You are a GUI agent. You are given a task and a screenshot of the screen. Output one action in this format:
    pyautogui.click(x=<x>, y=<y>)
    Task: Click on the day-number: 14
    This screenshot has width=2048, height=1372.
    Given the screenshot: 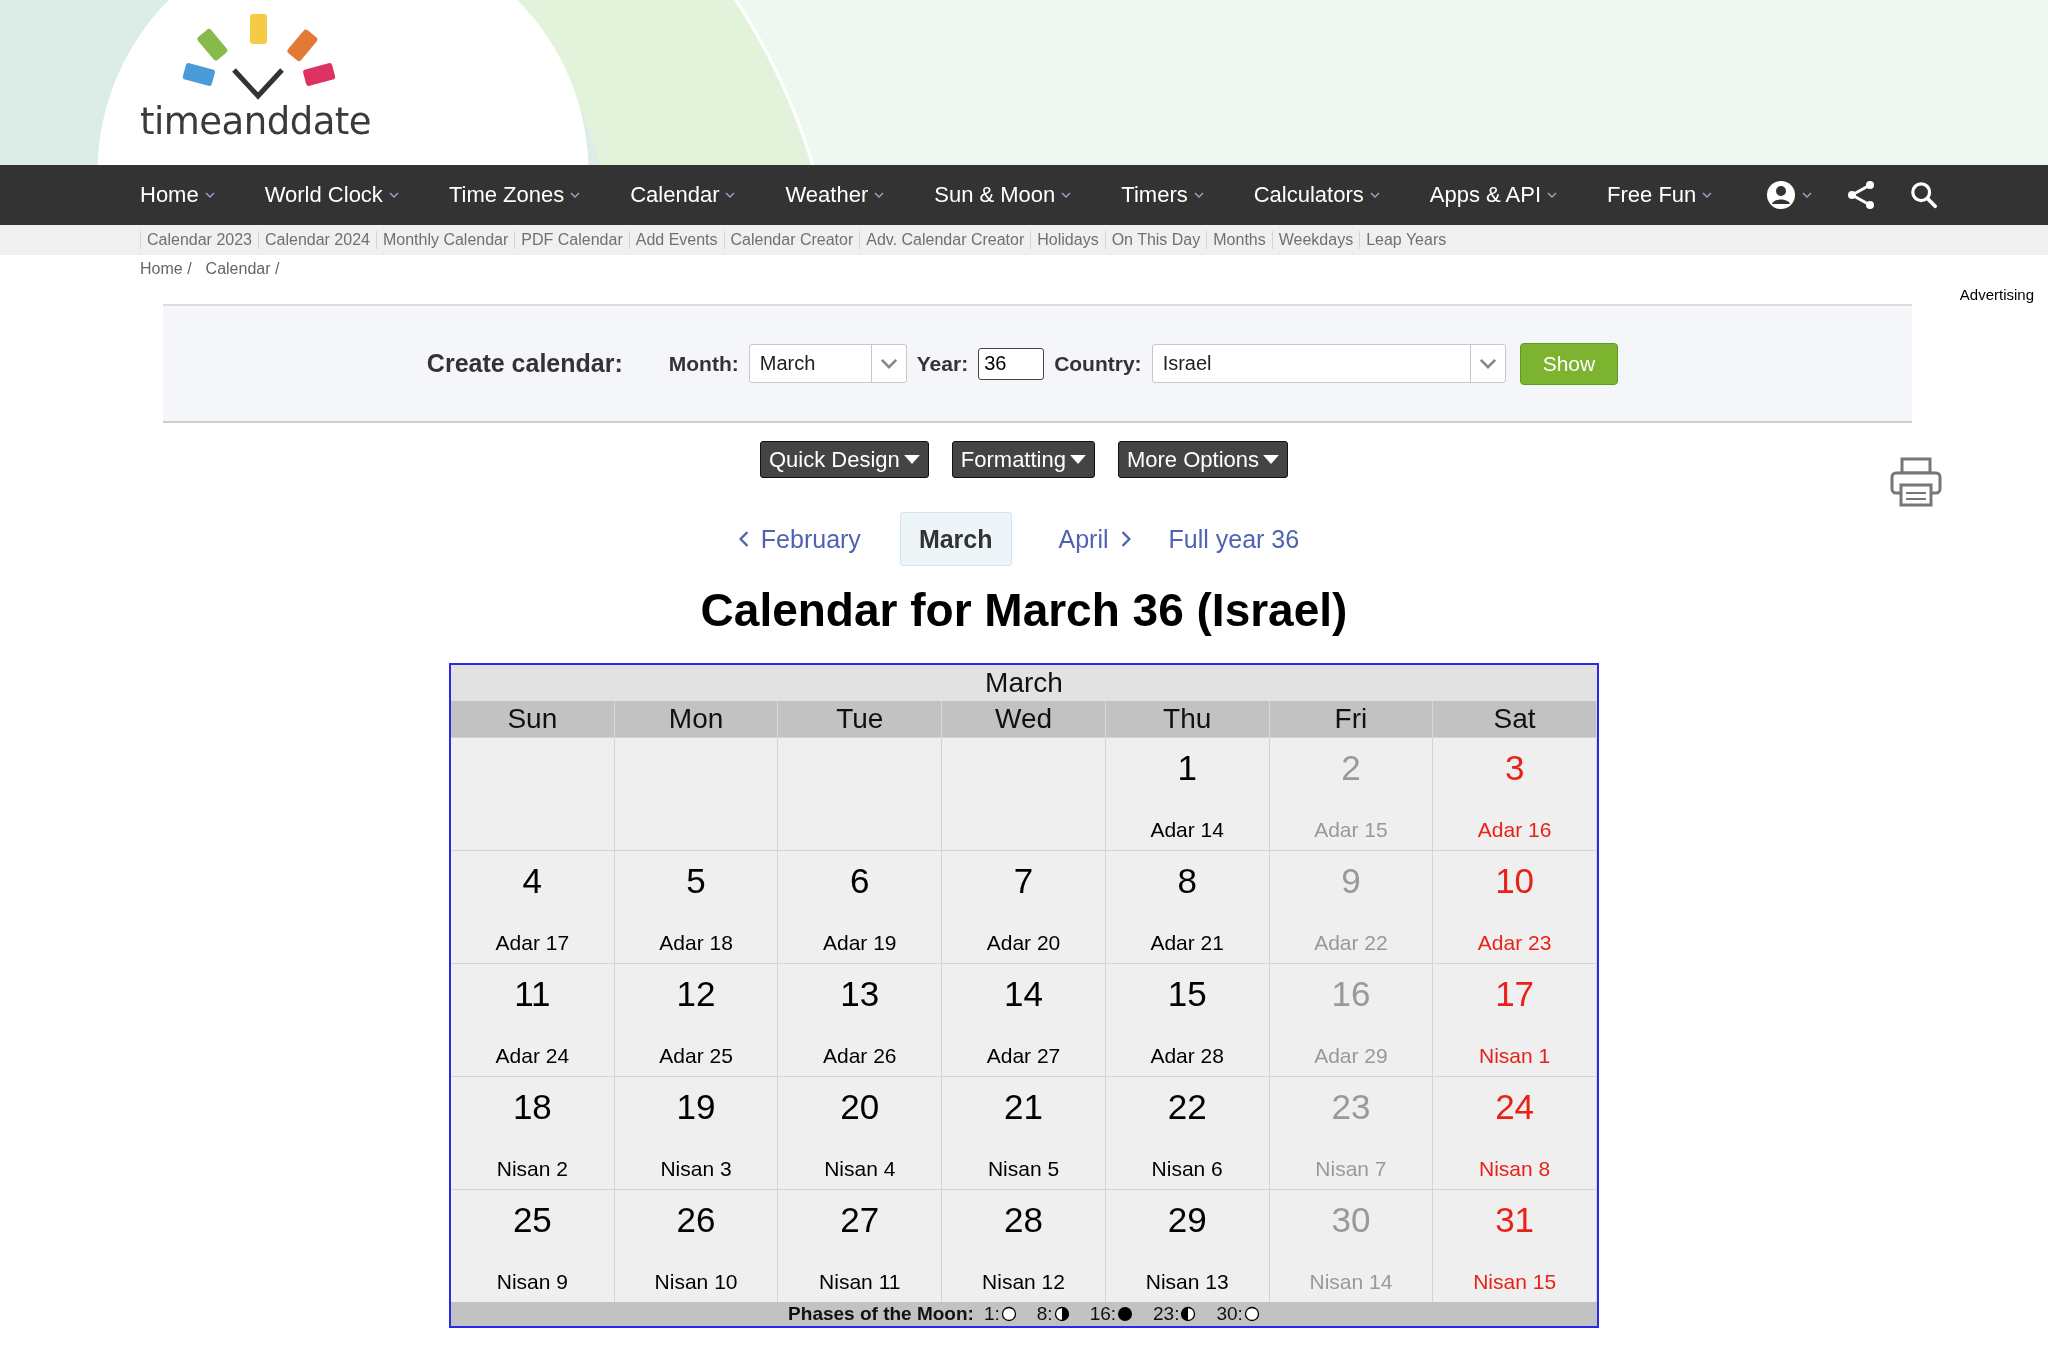 What is the action you would take?
    pyautogui.click(x=1023, y=994)
    